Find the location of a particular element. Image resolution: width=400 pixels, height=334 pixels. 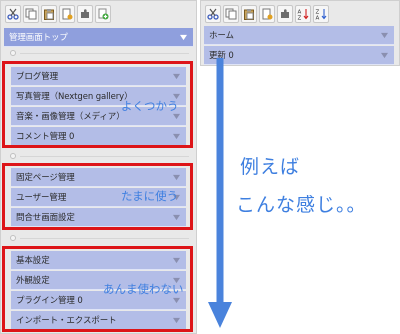

note-sometimes: たまに使う is located at coordinates (150, 196).